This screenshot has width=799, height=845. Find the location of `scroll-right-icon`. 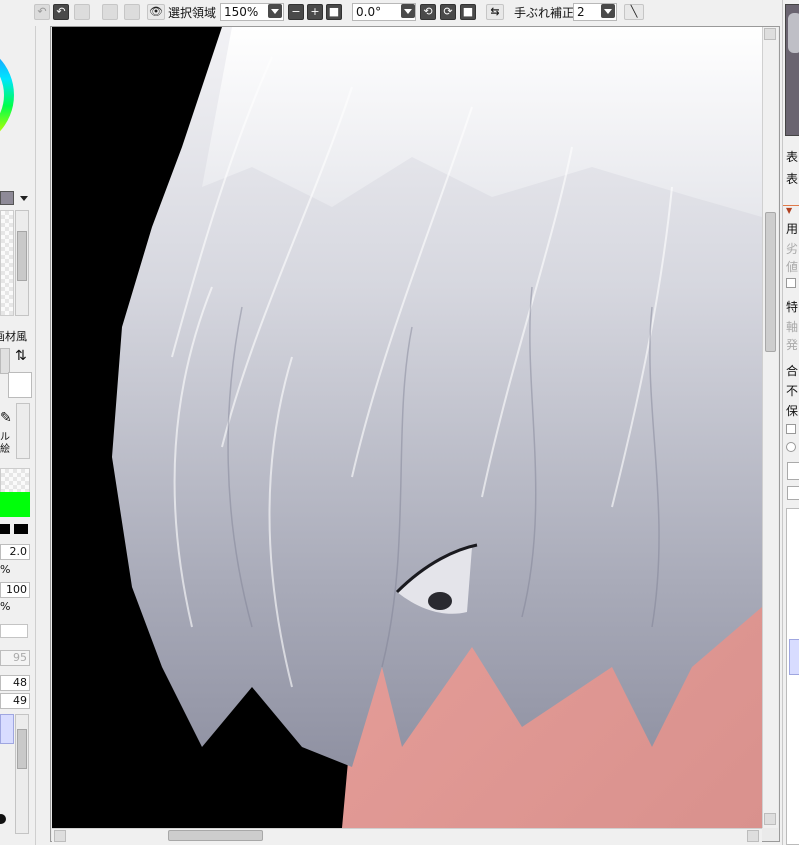

scroll-right-icon is located at coordinates (753, 836).